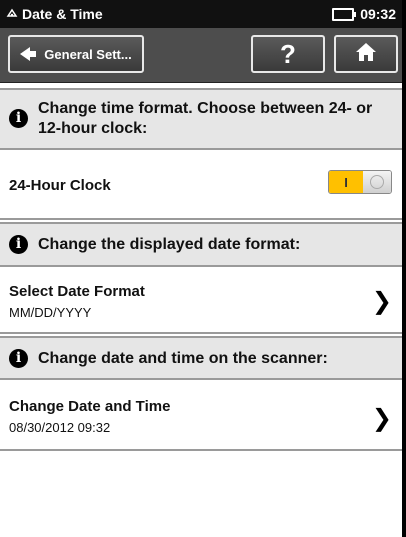  What do you see at coordinates (377, 182) in the screenshot?
I see `toggle-knob` at bounding box center [377, 182].